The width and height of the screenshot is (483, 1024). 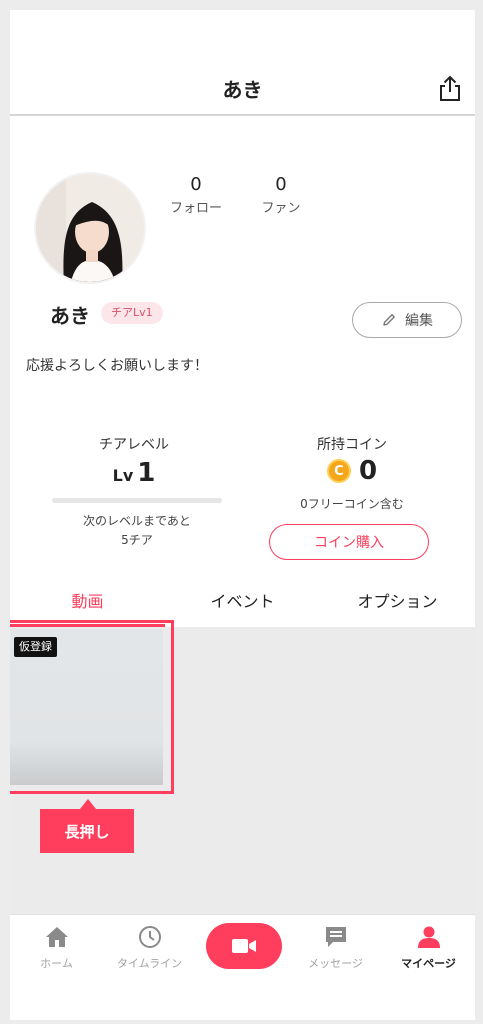 I want to click on person-icon, so click(x=428, y=937).